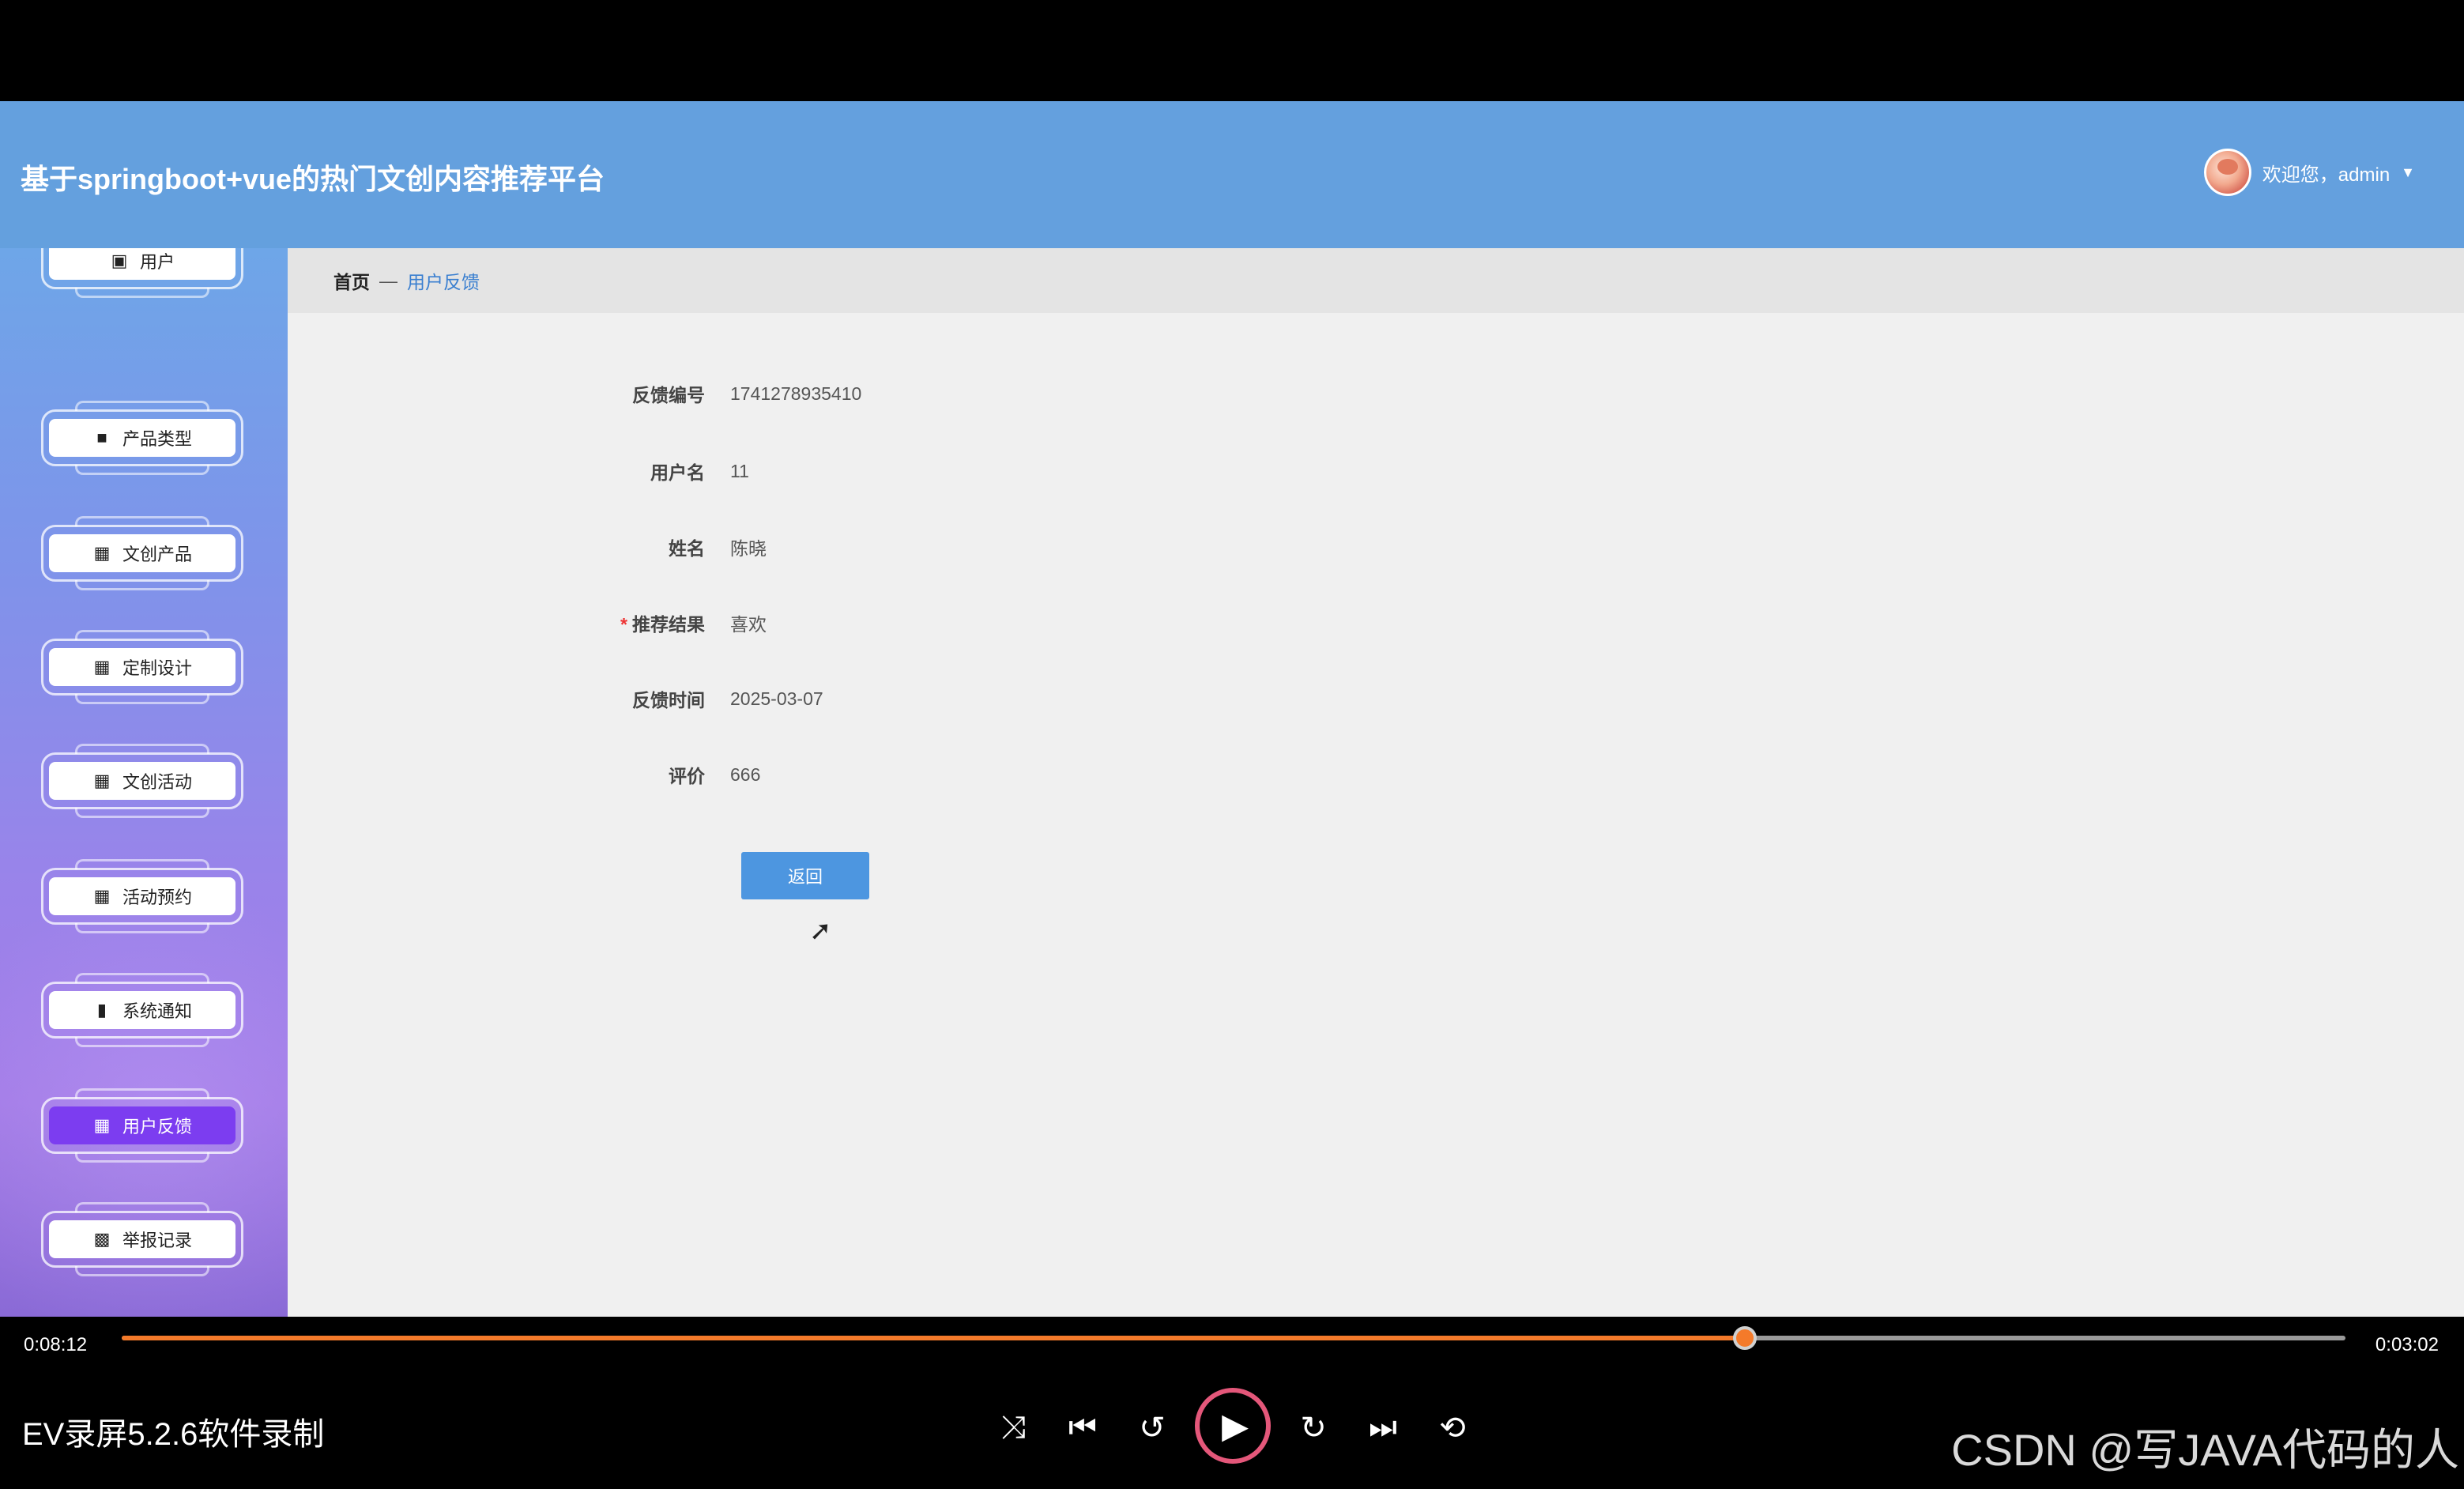 The width and height of the screenshot is (2464, 1489). What do you see at coordinates (1383, 1428) in the screenshot?
I see `next-icon: ⏭` at bounding box center [1383, 1428].